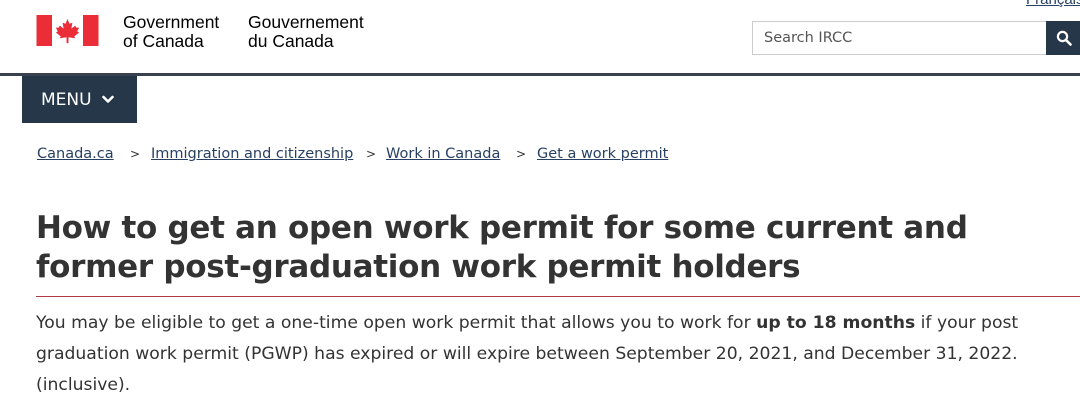  Describe the element at coordinates (443, 154) in the screenshot. I see `breadcrumb-link-work-in-canada: Work in Canada` at that location.